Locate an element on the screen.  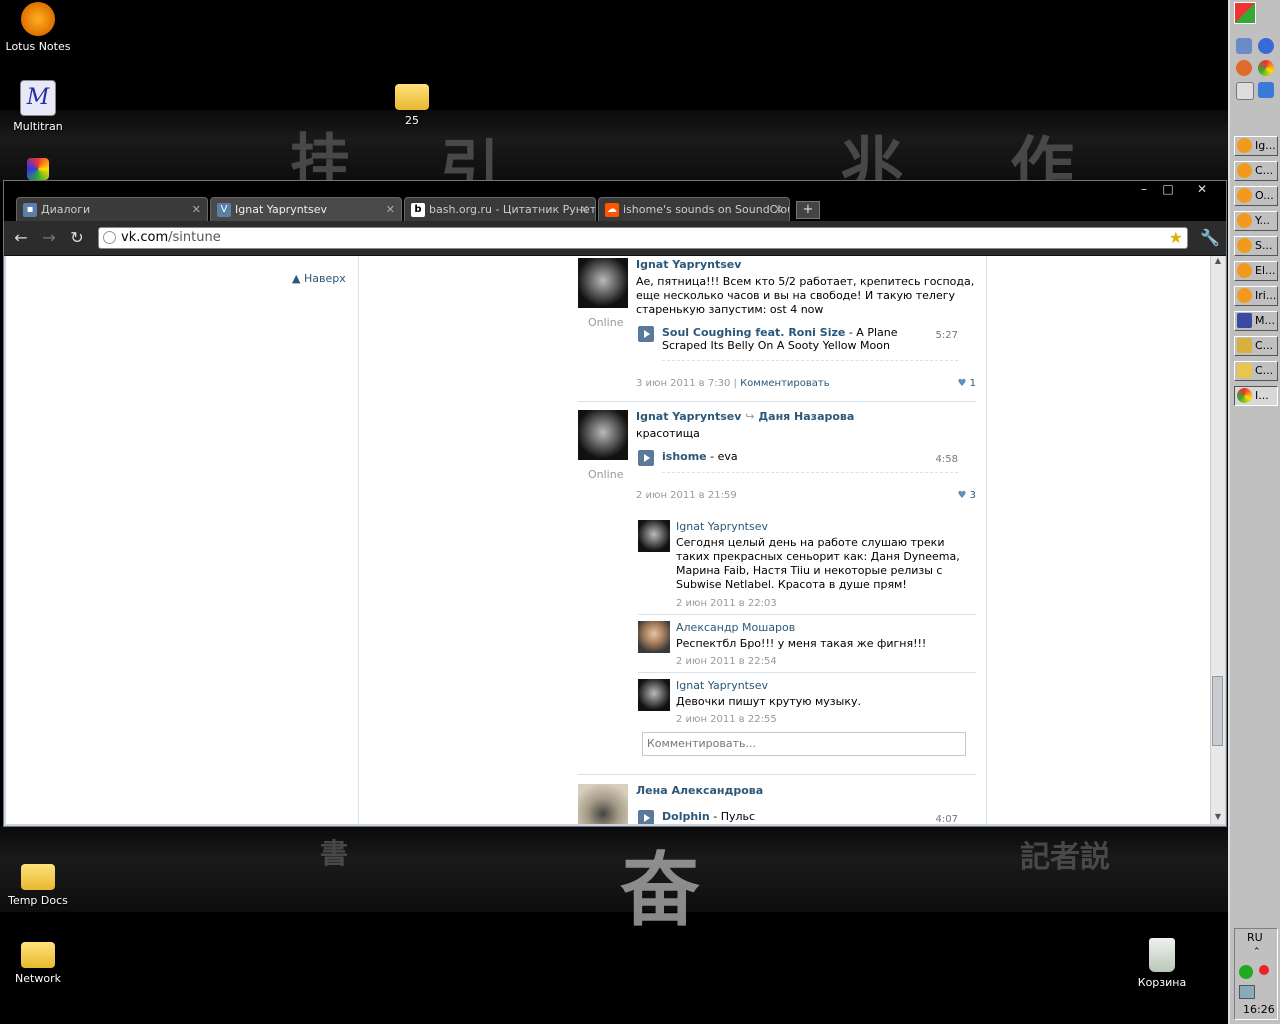
new-tab-button: + is located at coordinates (808, 210).